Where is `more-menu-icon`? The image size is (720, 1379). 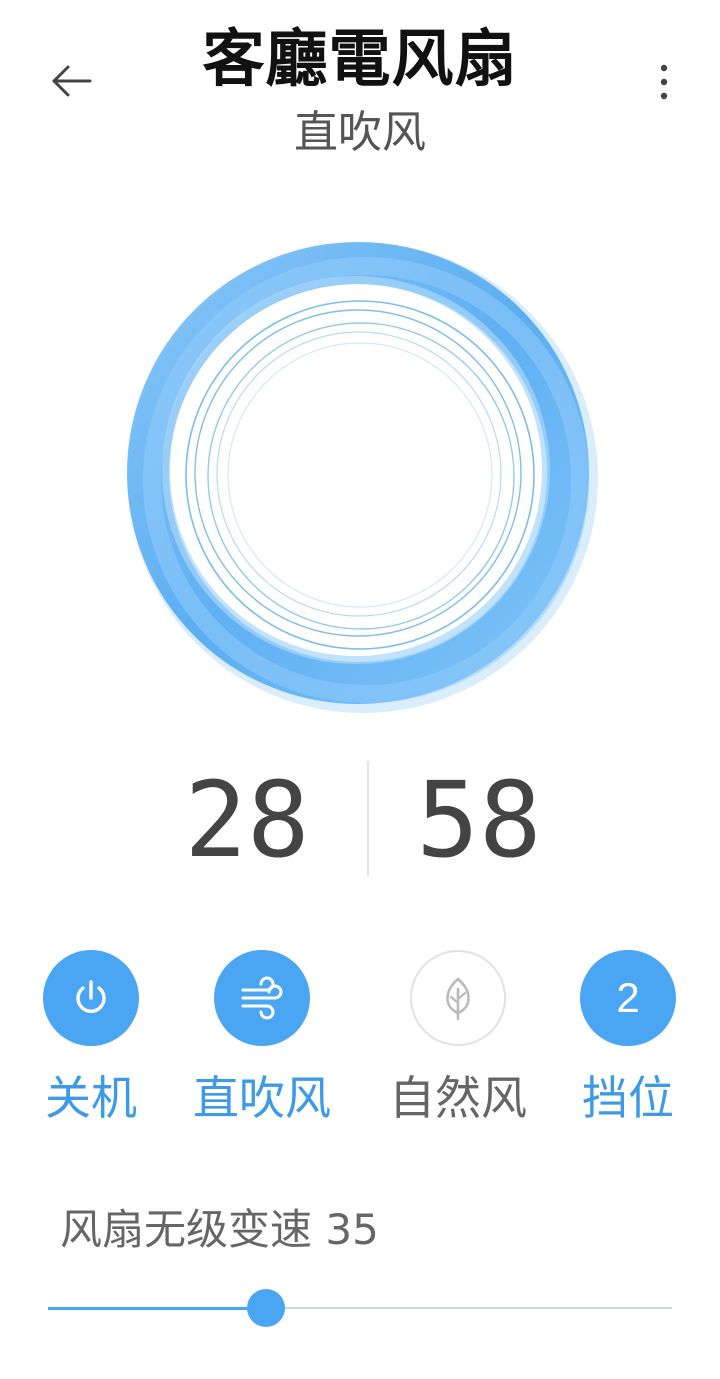
more-menu-icon is located at coordinates (664, 82).